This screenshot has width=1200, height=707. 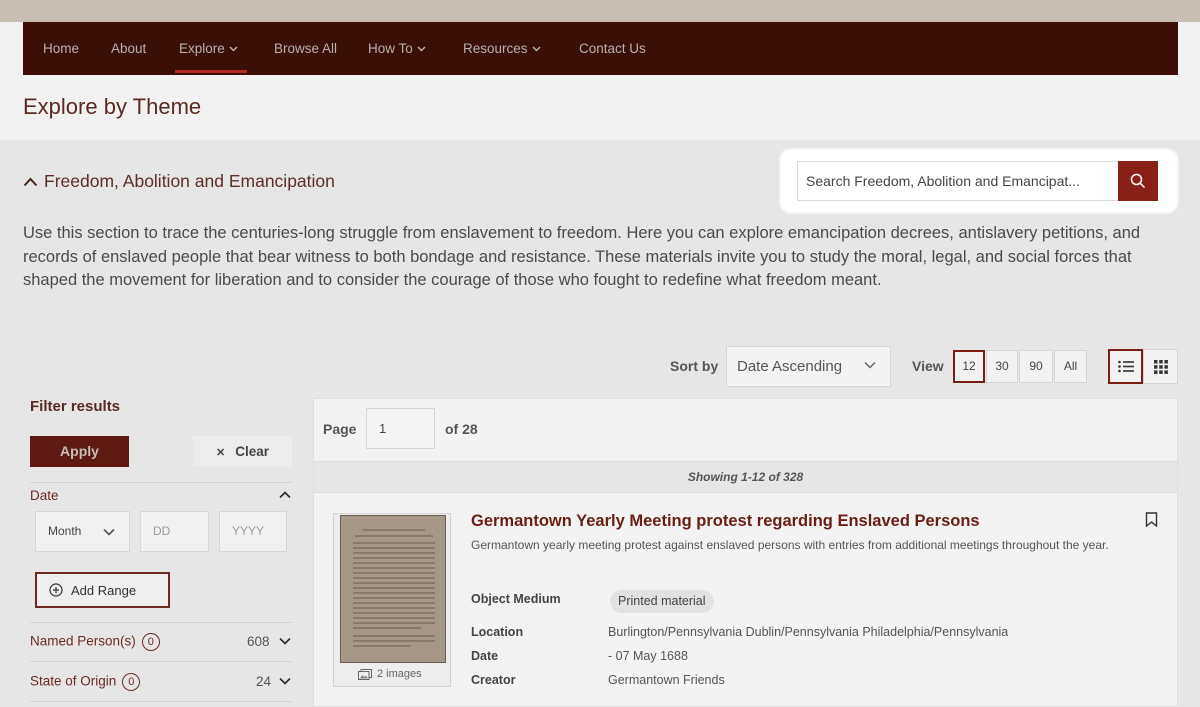 What do you see at coordinates (497, 632) in the screenshot?
I see `location-label: Location` at bounding box center [497, 632].